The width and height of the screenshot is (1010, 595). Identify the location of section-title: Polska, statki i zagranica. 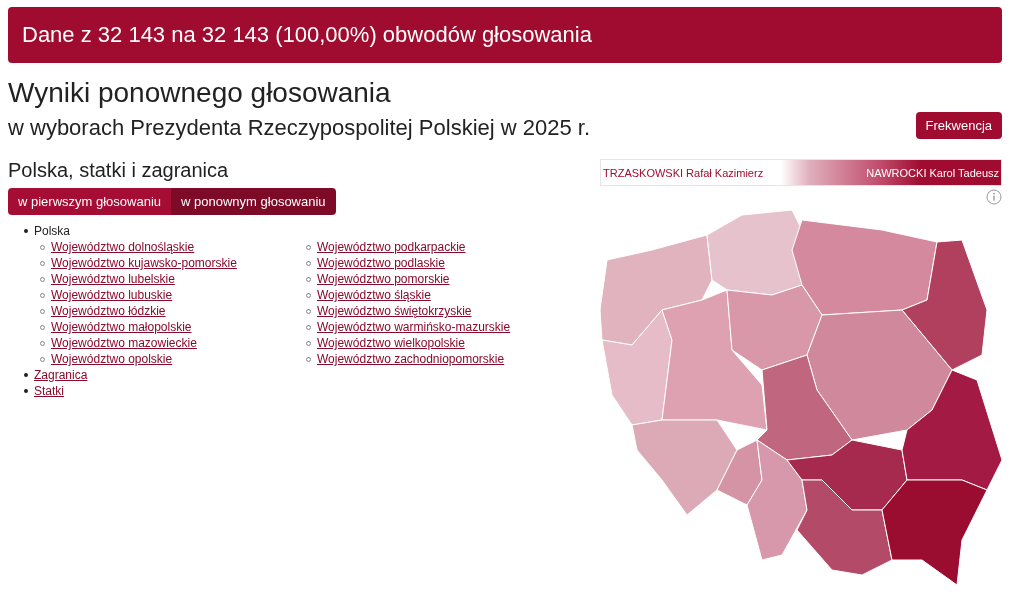
(119, 170).